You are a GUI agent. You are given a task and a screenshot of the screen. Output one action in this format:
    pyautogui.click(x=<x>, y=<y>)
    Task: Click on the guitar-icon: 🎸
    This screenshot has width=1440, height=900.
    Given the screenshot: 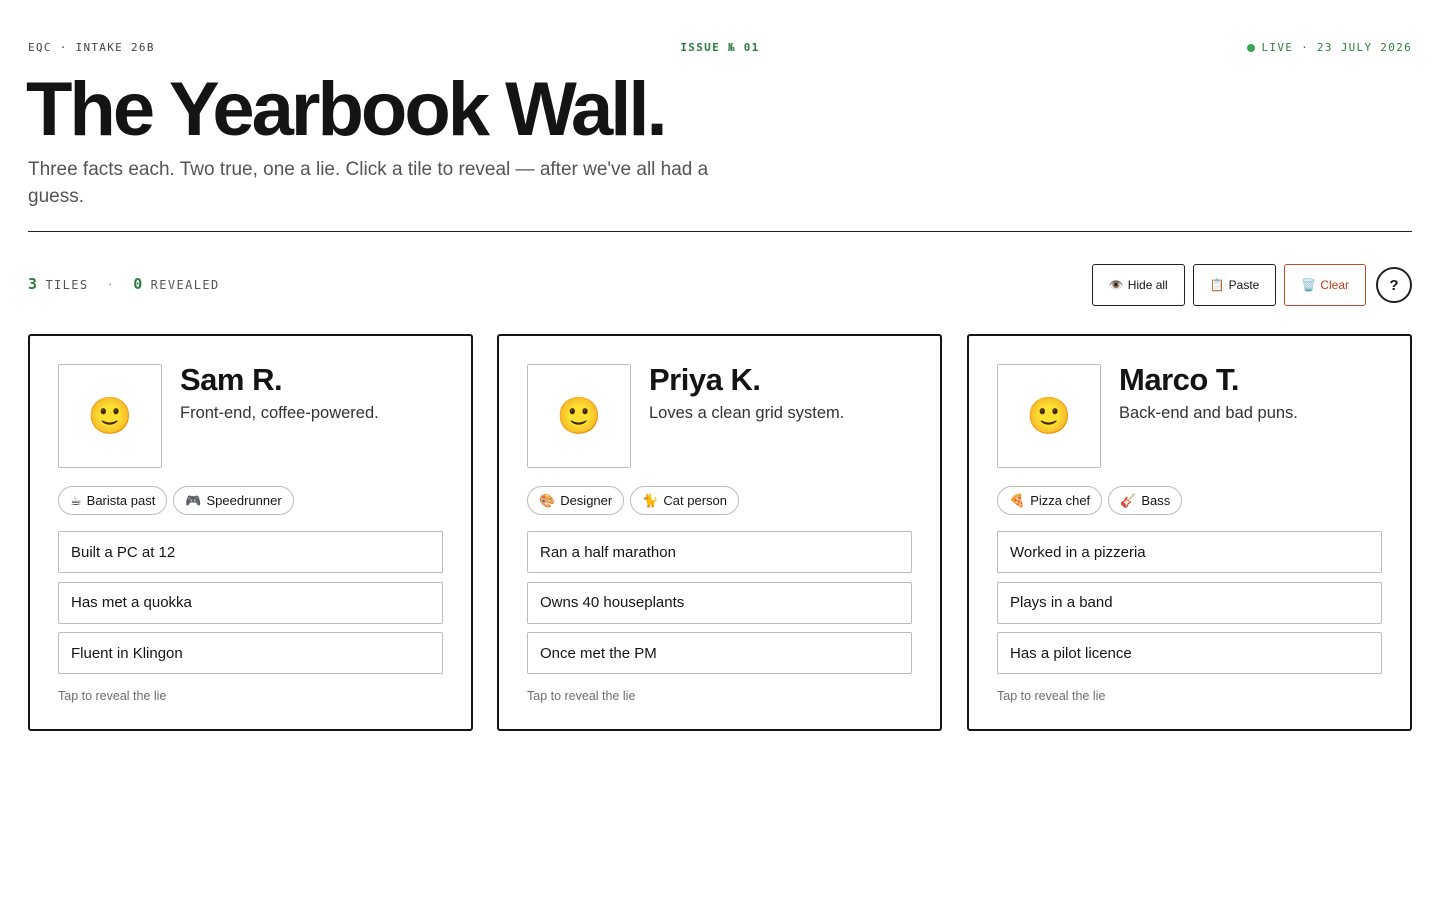 What is the action you would take?
    pyautogui.click(x=1128, y=500)
    